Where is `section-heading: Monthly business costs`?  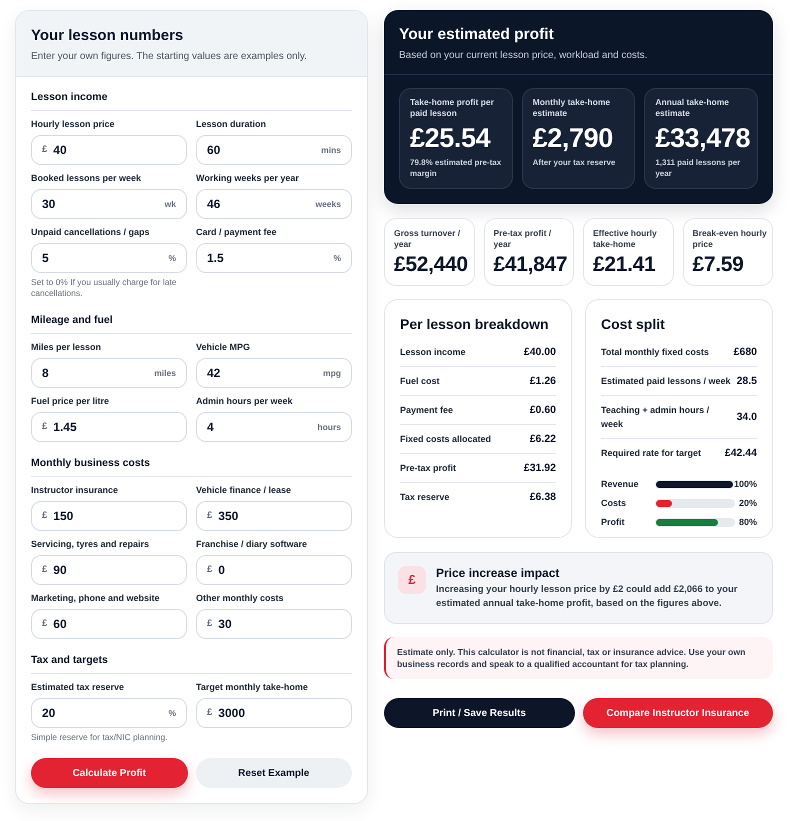 section-heading: Monthly business costs is located at coordinates (191, 466).